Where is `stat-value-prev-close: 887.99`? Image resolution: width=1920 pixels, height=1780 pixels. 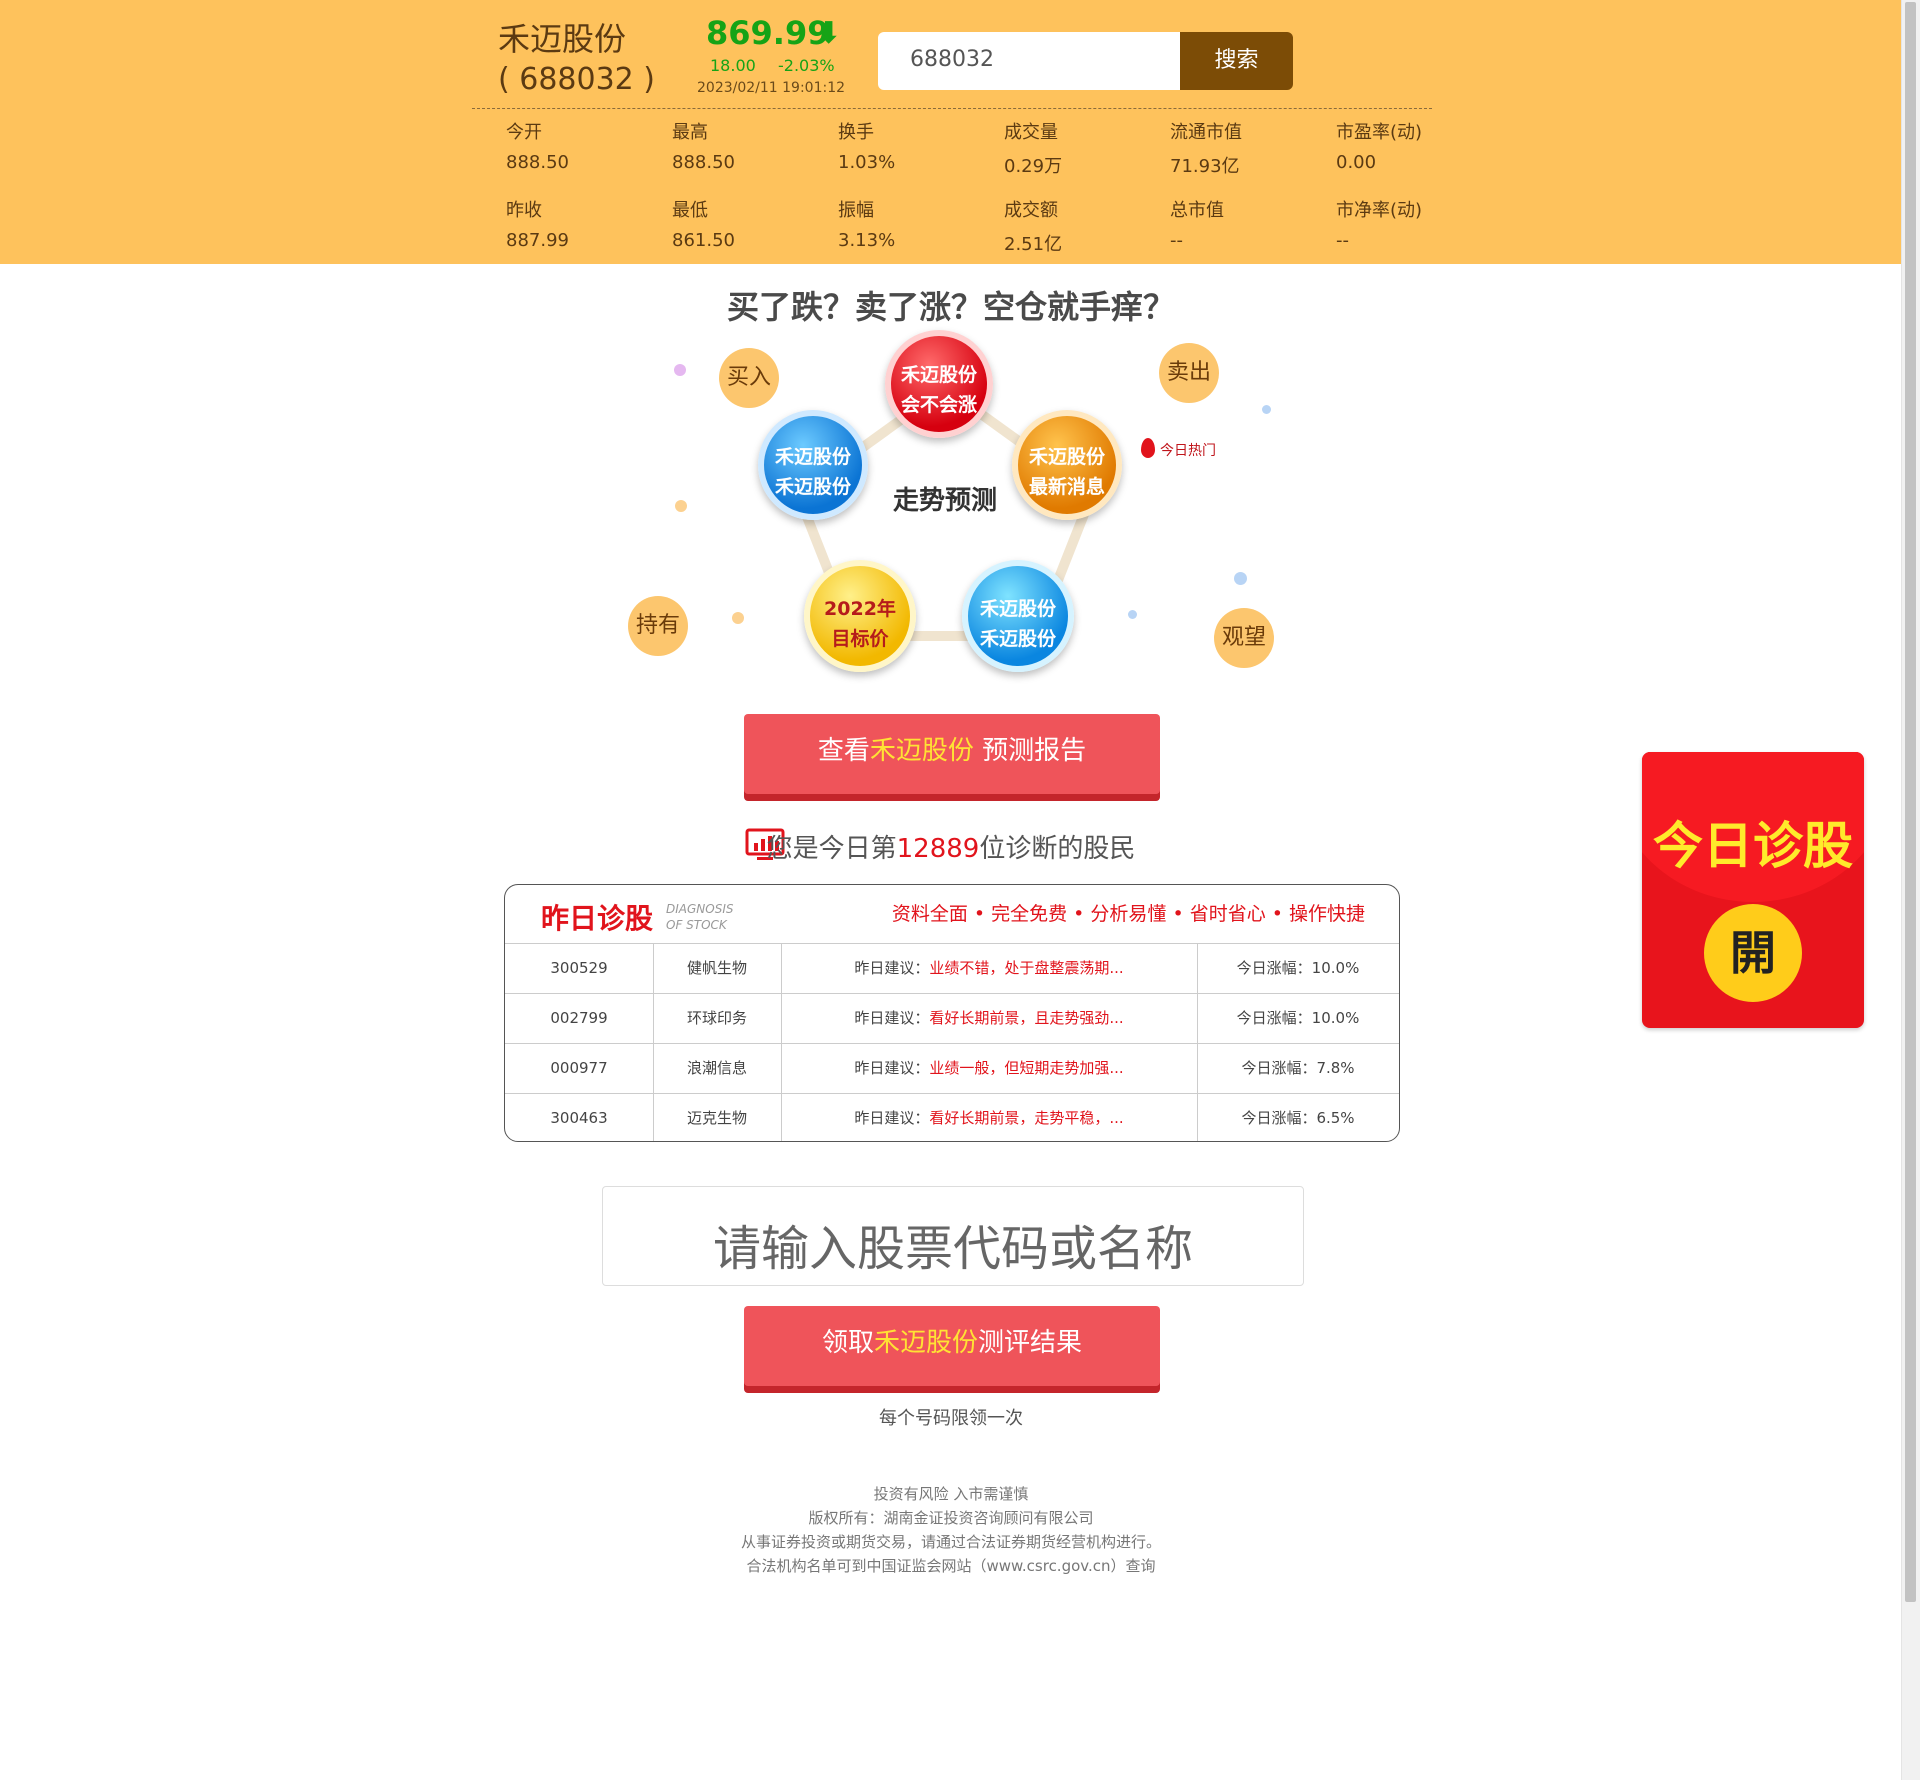
stat-value-prev-close: 887.99 is located at coordinates (537, 240).